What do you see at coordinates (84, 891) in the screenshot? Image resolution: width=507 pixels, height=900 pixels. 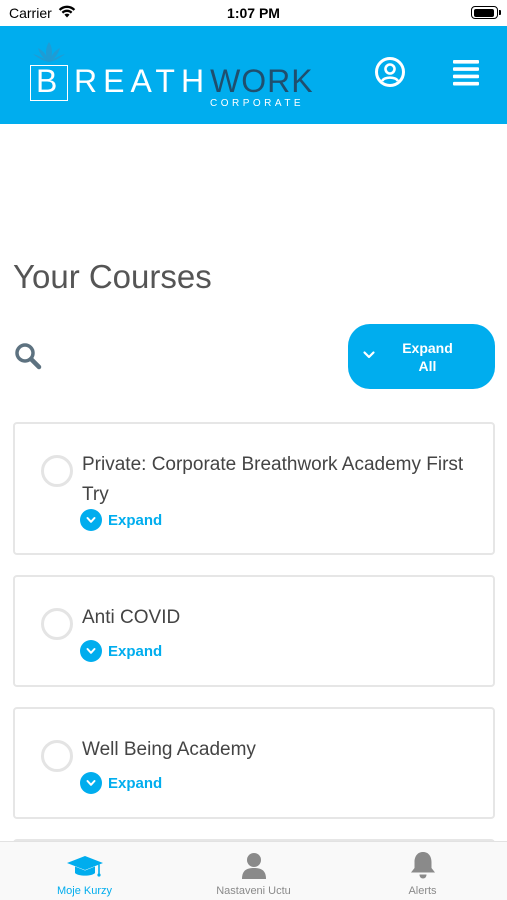 I see `tab-label: Moje Kurzy` at bounding box center [84, 891].